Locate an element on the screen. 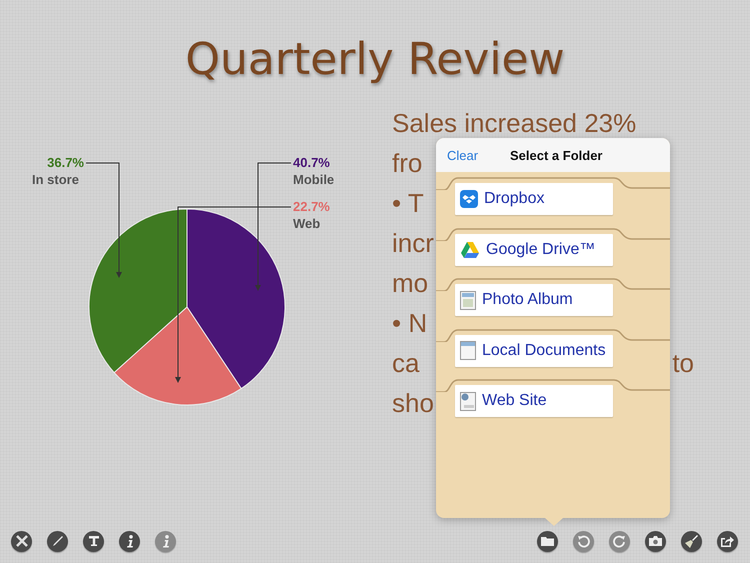 This screenshot has width=750, height=563. category-label: In store is located at coordinates (55, 179).